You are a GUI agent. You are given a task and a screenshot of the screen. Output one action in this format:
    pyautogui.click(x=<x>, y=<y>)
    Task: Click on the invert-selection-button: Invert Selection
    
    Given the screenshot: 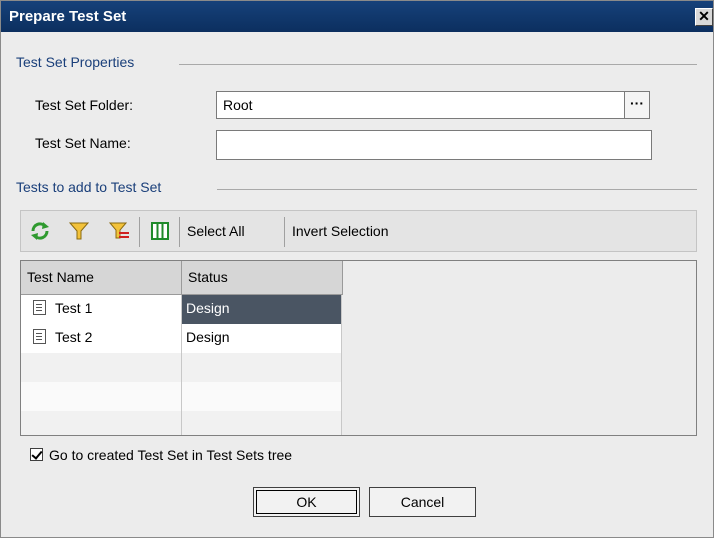 What is the action you would take?
    pyautogui.click(x=340, y=231)
    